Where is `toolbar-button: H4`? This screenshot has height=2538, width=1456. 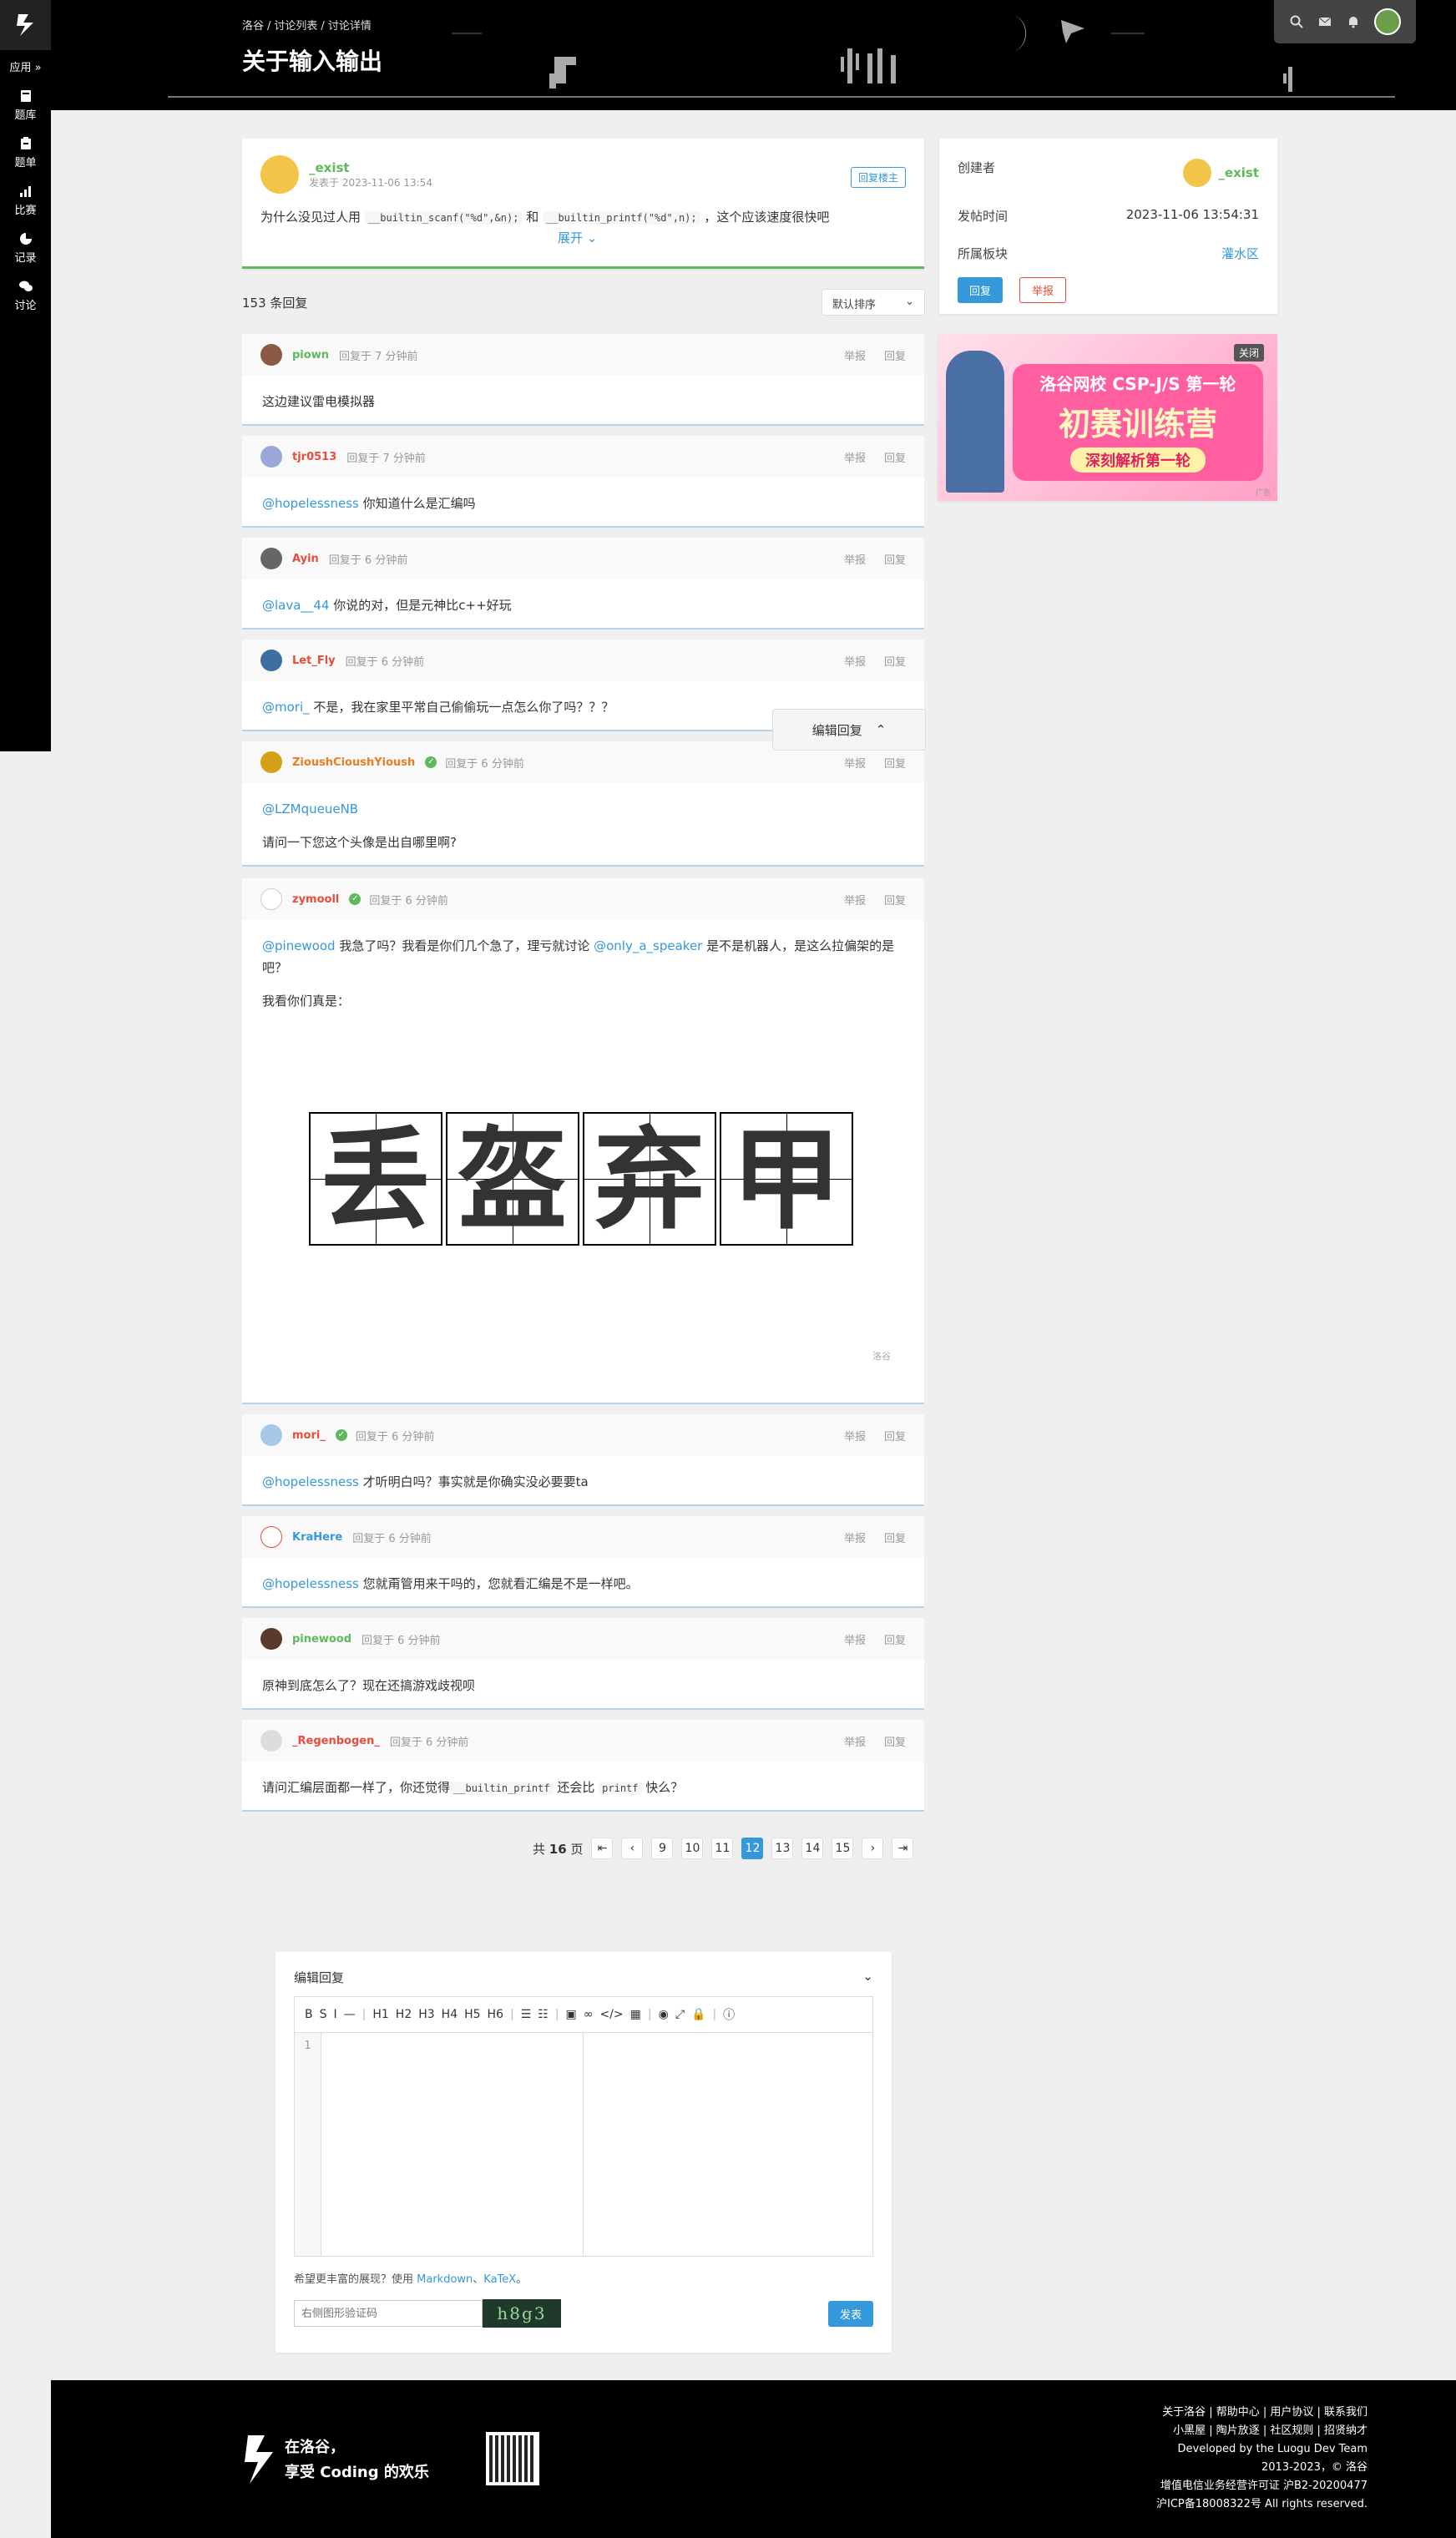
toolbar-button: H4 is located at coordinates (450, 2014).